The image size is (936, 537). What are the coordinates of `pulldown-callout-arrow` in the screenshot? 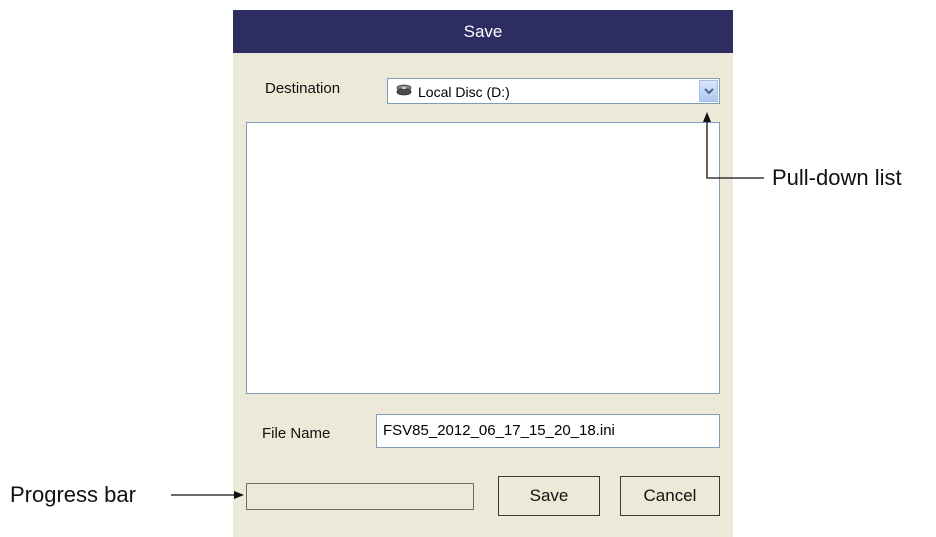 It's located at (707, 117).